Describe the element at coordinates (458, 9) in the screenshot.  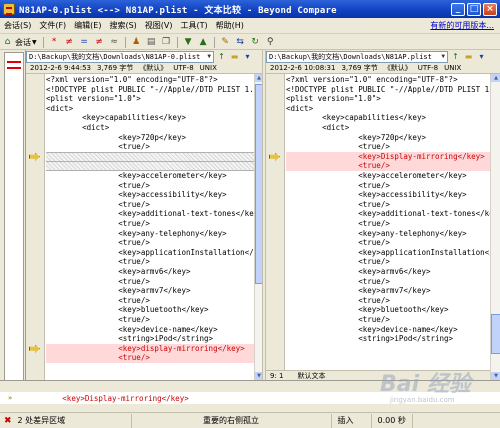
I see `minimize-button: _` at that location.